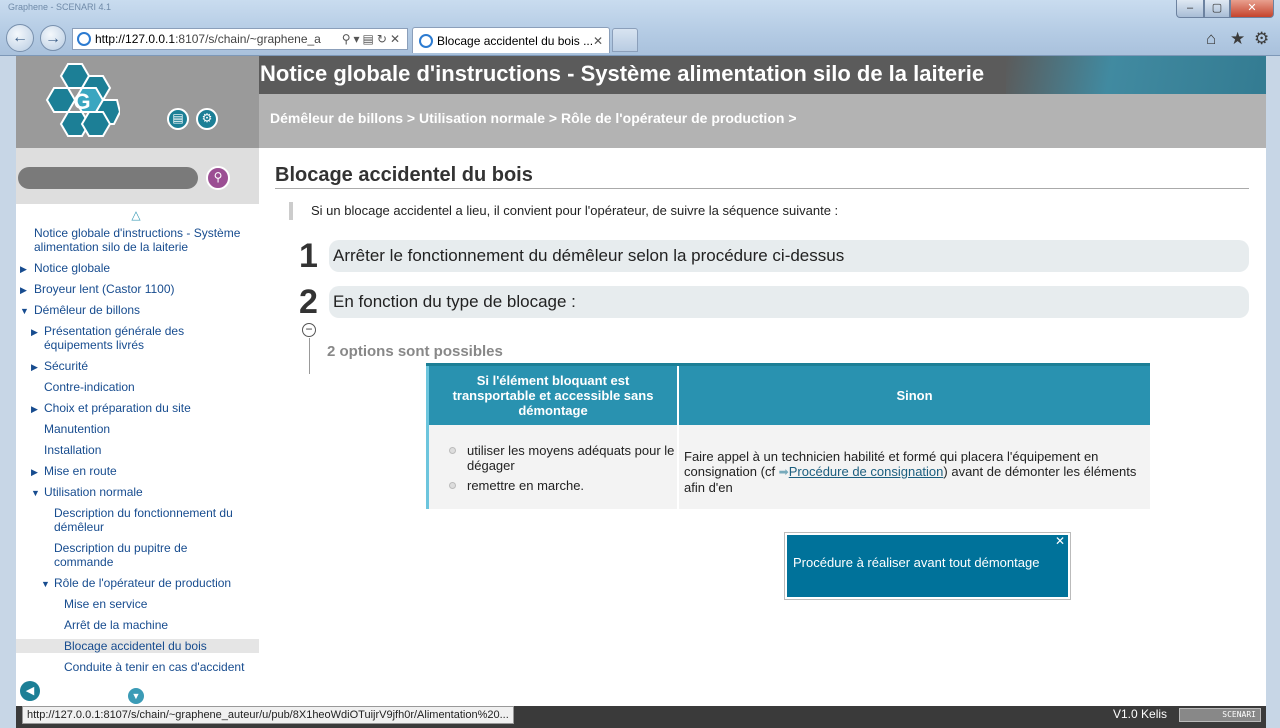 The height and width of the screenshot is (728, 1280). I want to click on favorites-star-icon: ★, so click(1237, 39).